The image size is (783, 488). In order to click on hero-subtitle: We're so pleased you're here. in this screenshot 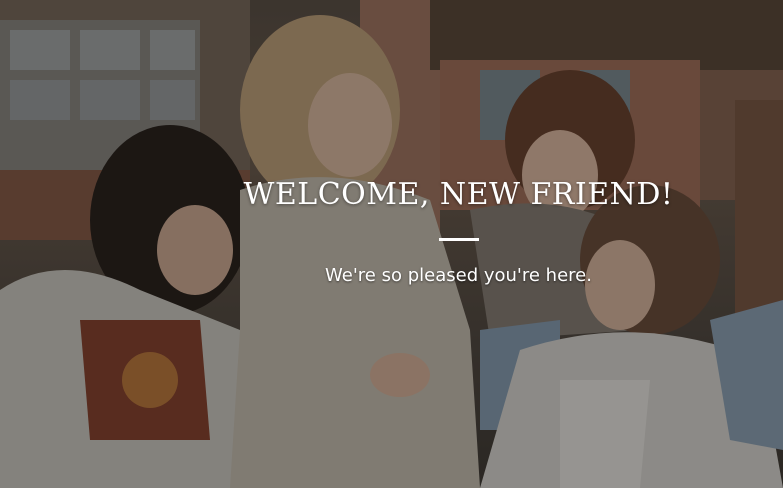, I will do `click(458, 275)`.